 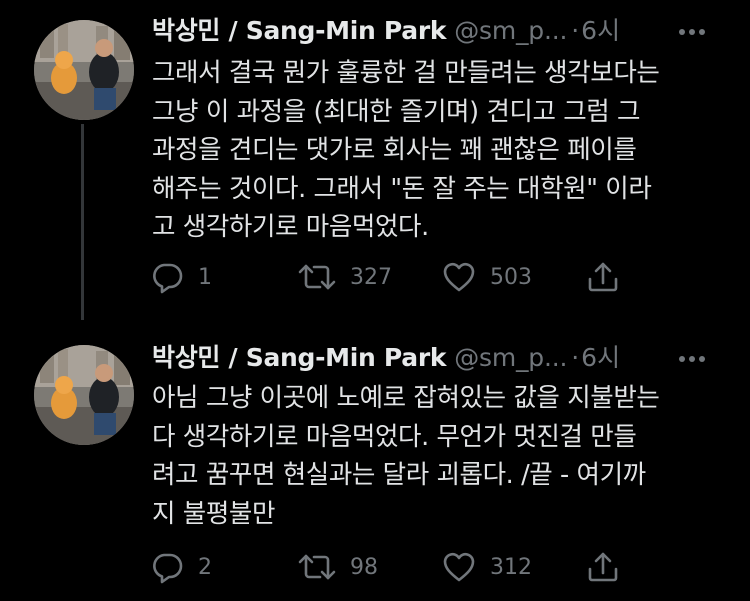 I want to click on like-count: 503, so click(x=511, y=277).